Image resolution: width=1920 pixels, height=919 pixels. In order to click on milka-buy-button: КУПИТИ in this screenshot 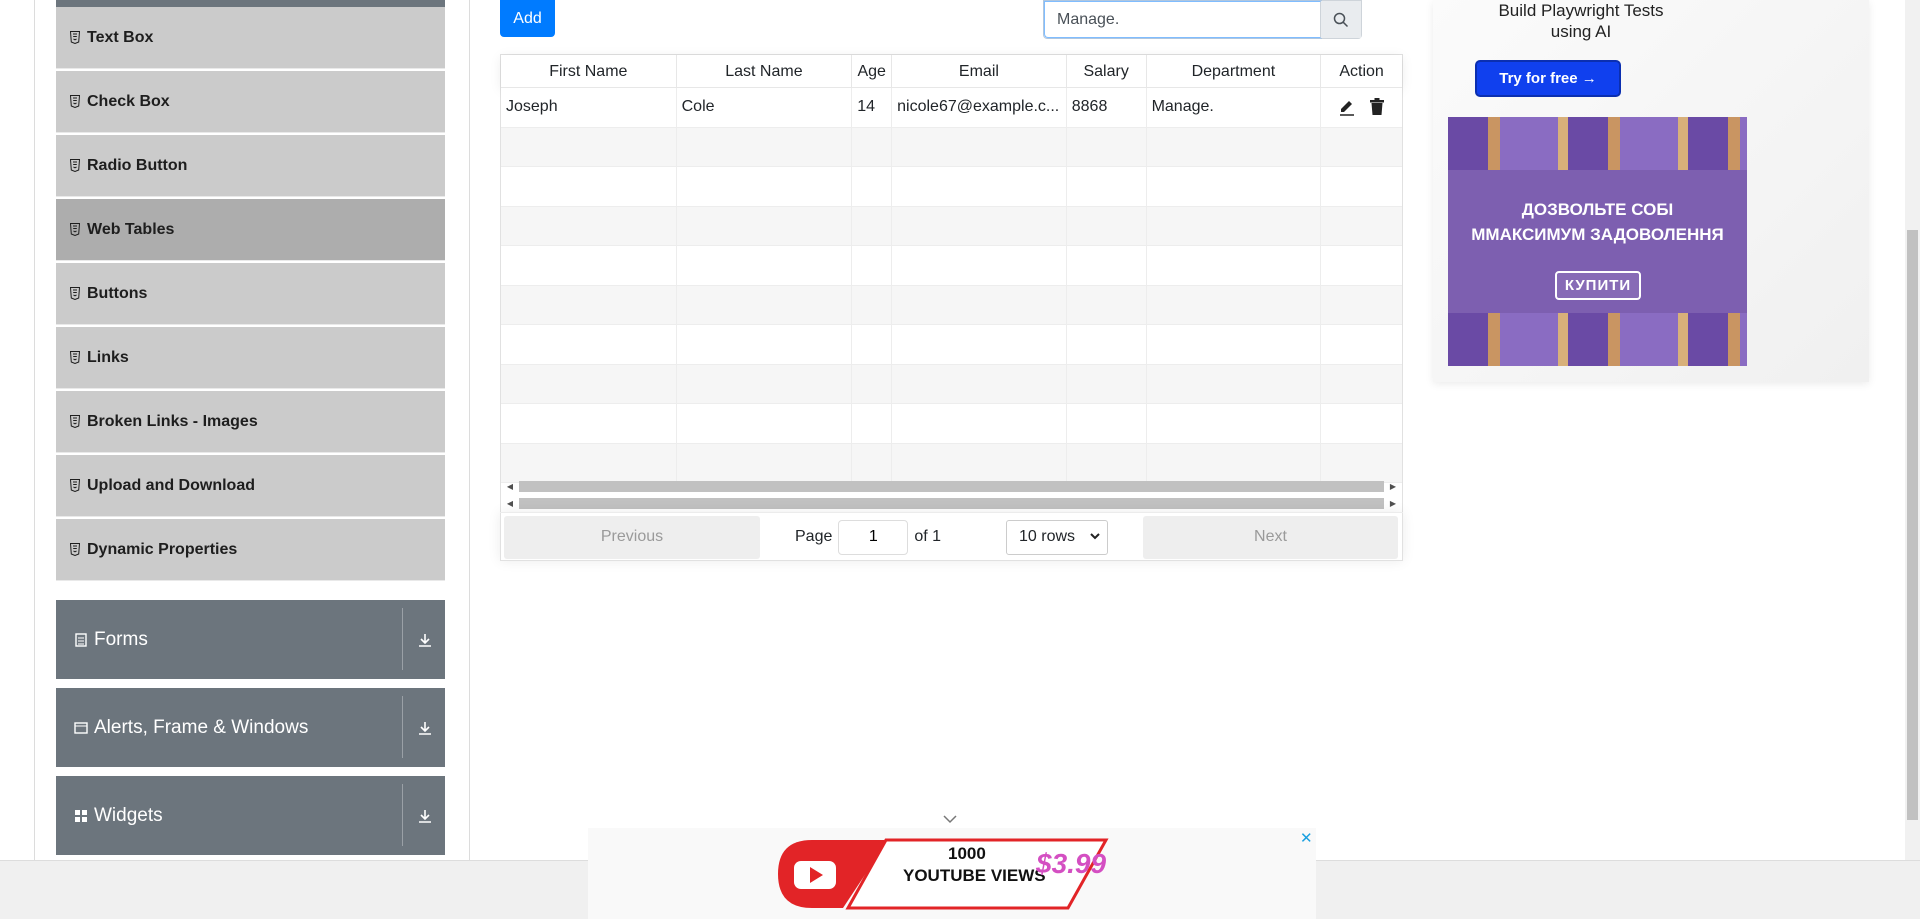, I will do `click(1598, 285)`.